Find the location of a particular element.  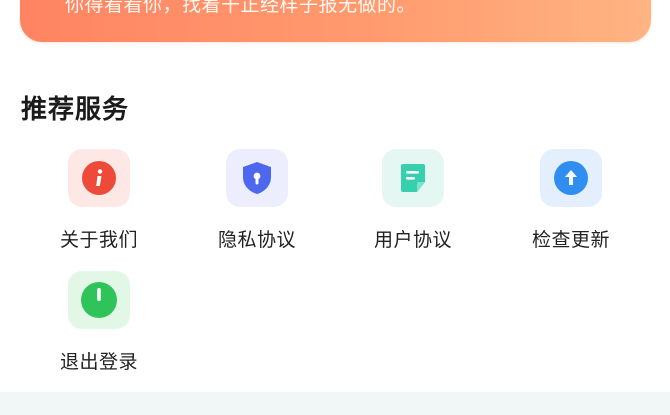

service-check-update: 检查更新 is located at coordinates (571, 200).